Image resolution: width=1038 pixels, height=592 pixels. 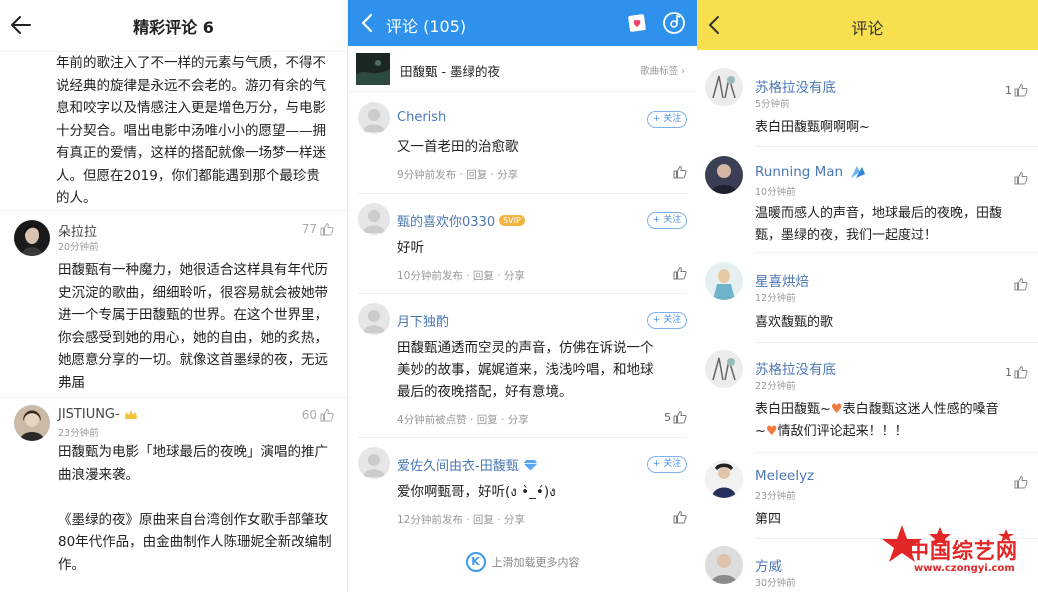 I want to click on comment-text: 喜欢馥甄的歌, so click(x=794, y=322).